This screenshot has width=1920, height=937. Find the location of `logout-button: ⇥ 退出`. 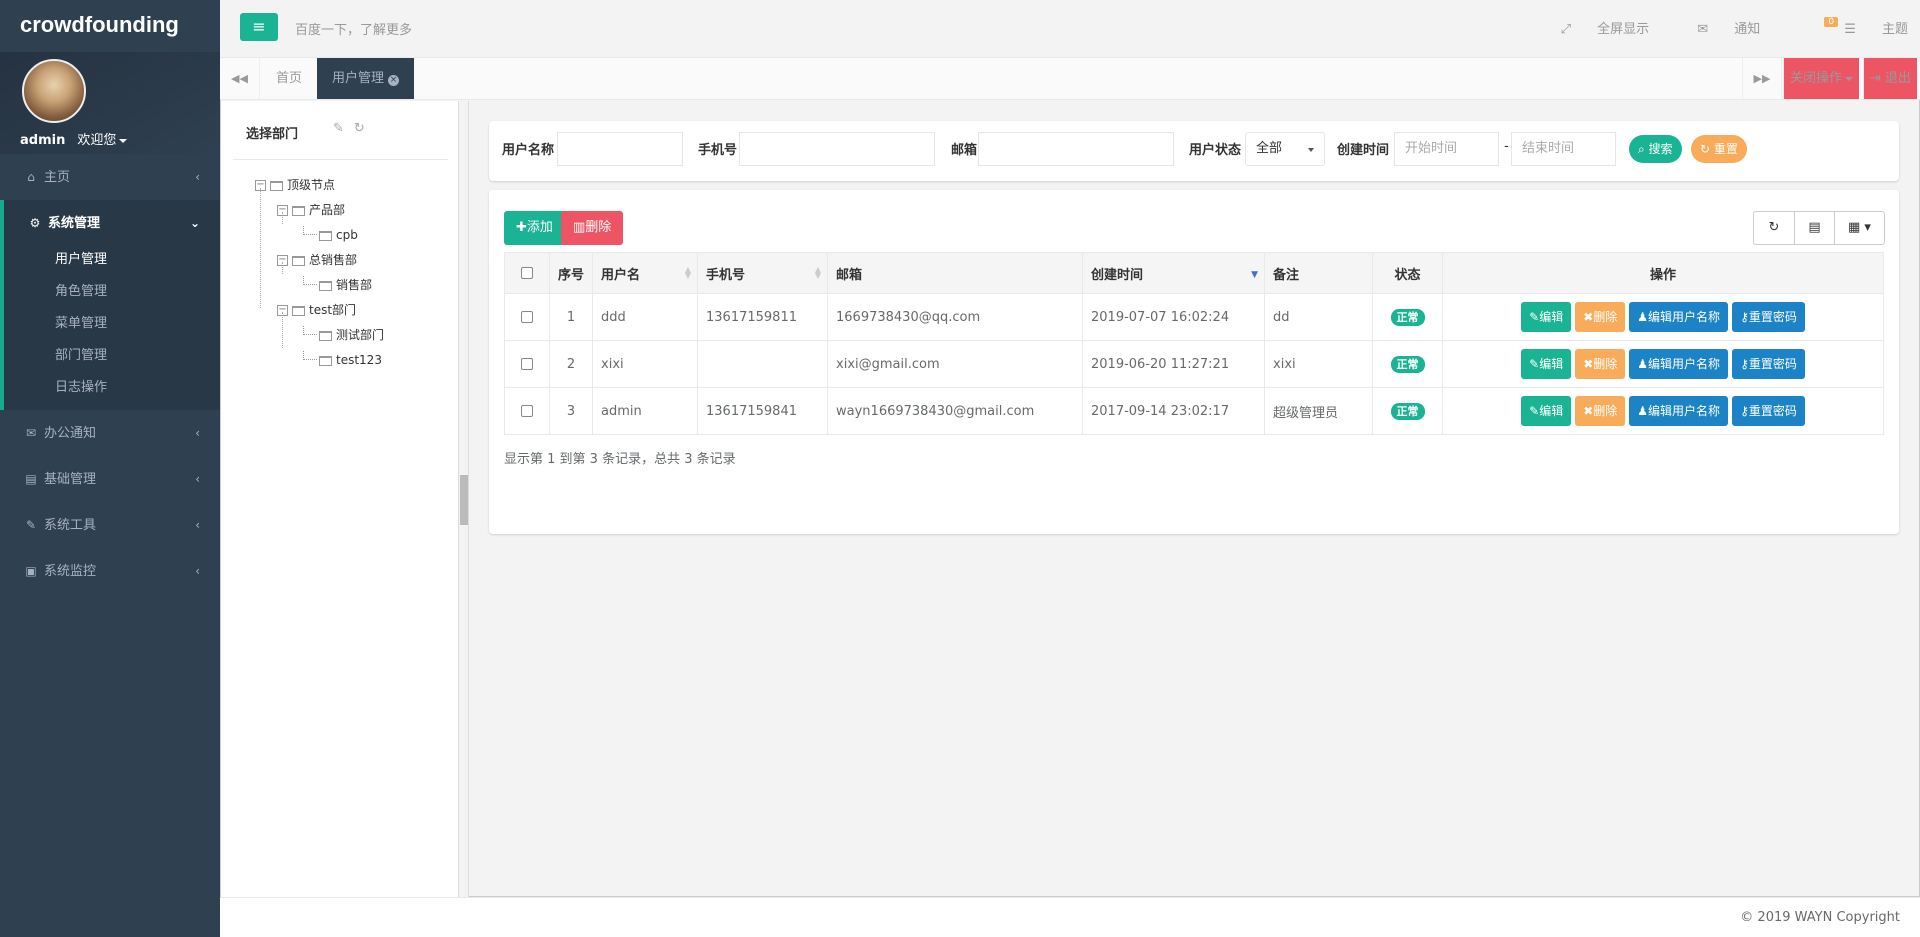

logout-button: ⇥ 退出 is located at coordinates (1890, 78).